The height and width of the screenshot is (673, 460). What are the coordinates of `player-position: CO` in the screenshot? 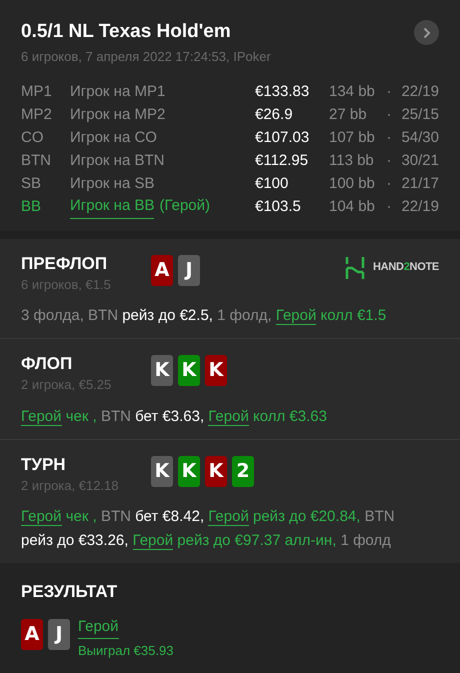 It's located at (32, 138).